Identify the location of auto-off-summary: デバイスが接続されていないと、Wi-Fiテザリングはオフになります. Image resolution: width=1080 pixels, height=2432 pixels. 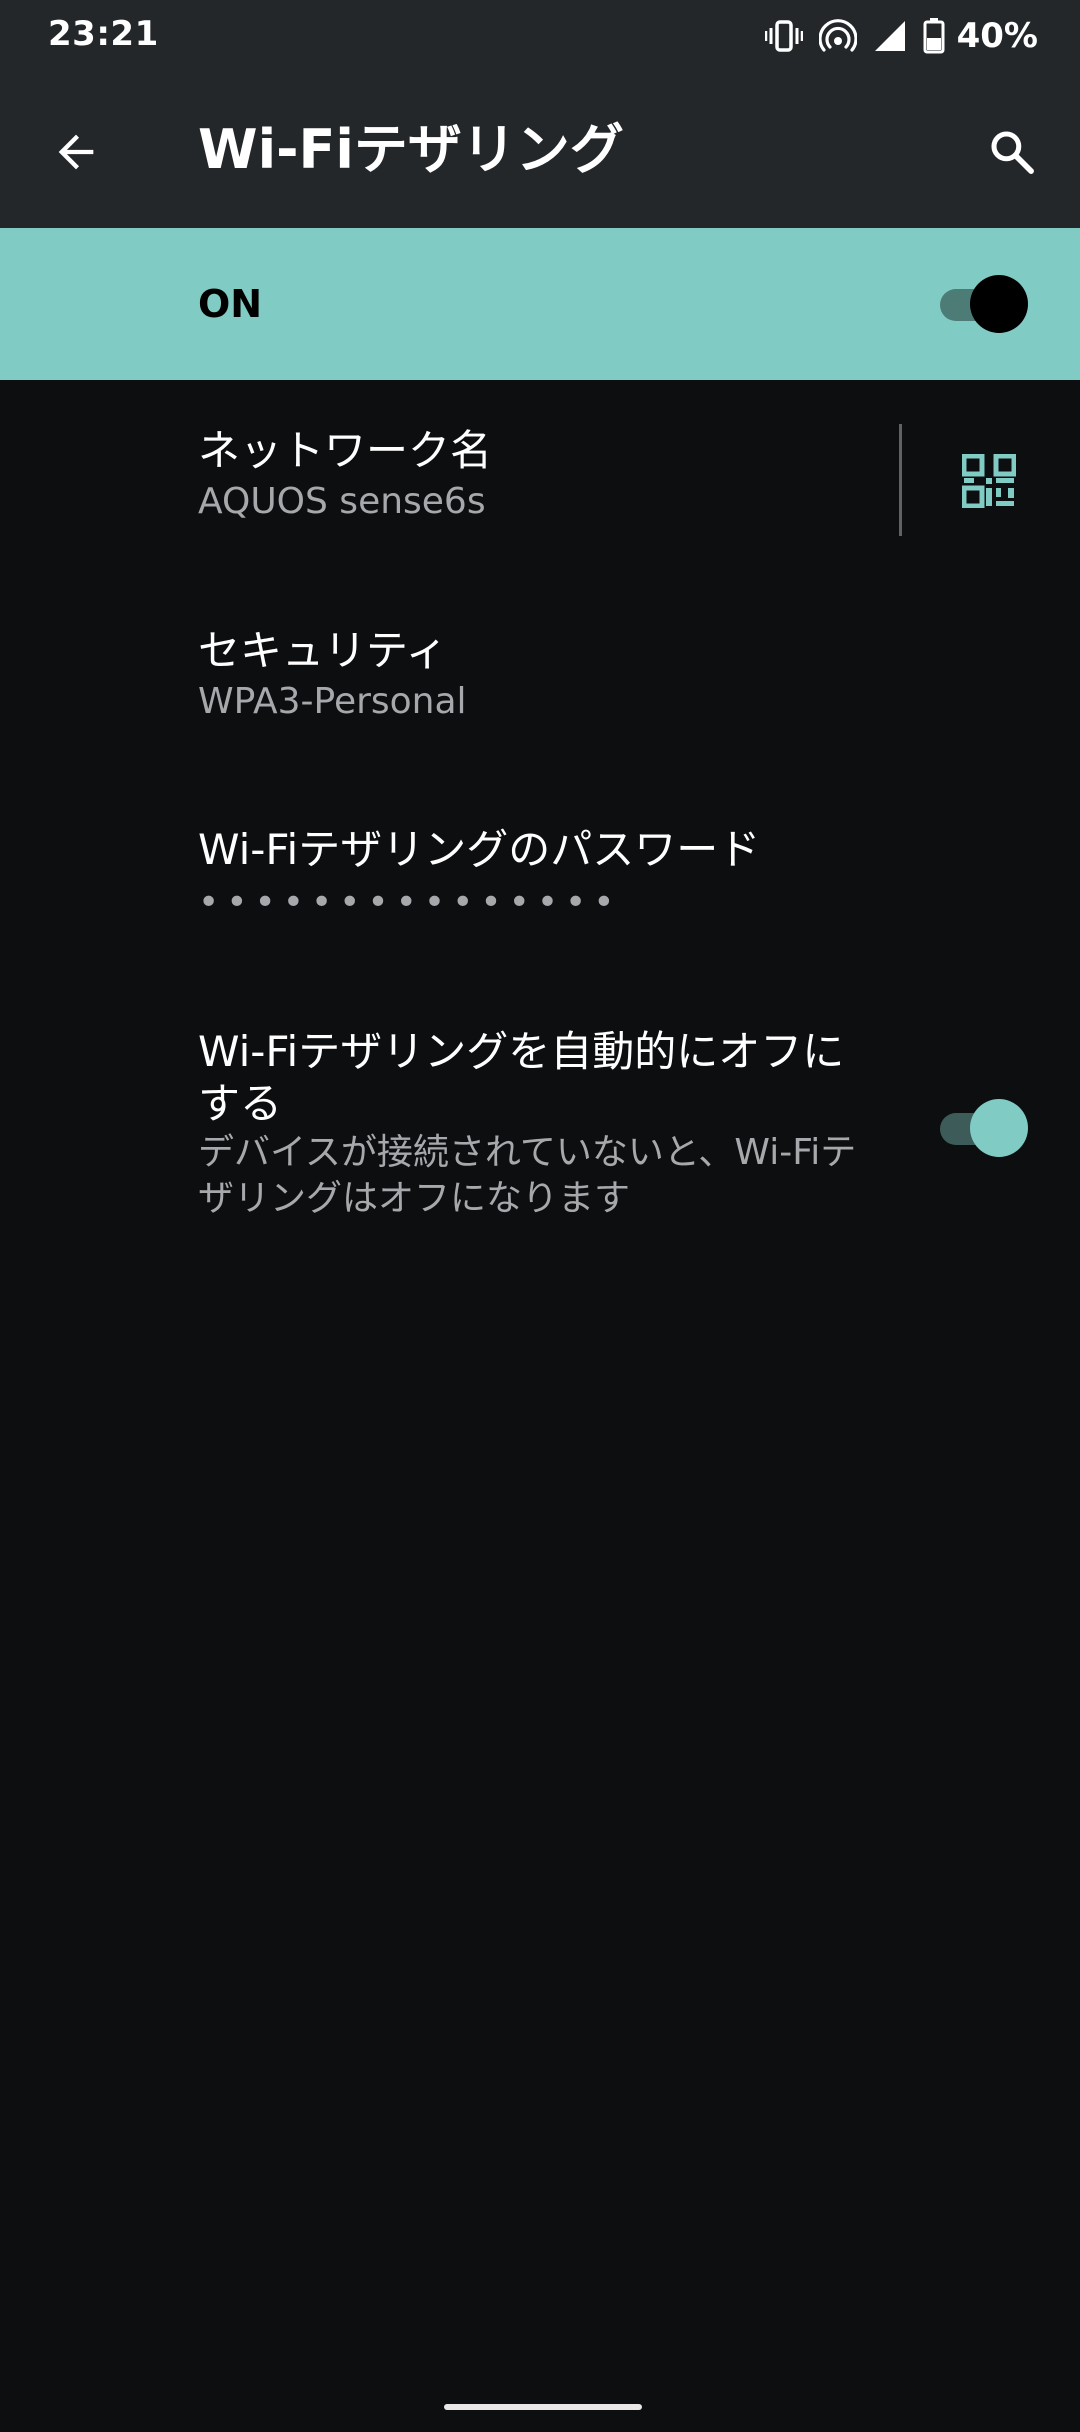
(527, 1175).